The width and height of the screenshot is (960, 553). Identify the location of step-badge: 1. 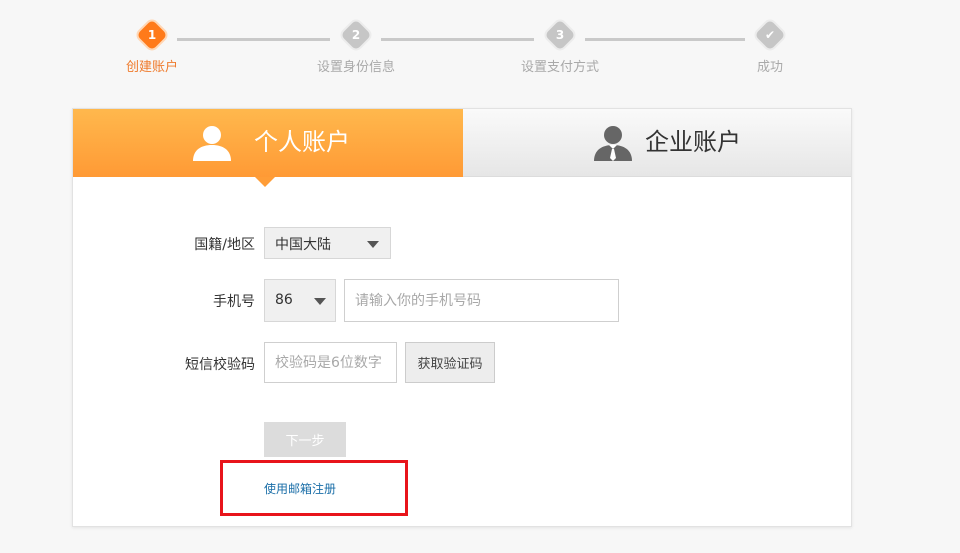
(152, 35).